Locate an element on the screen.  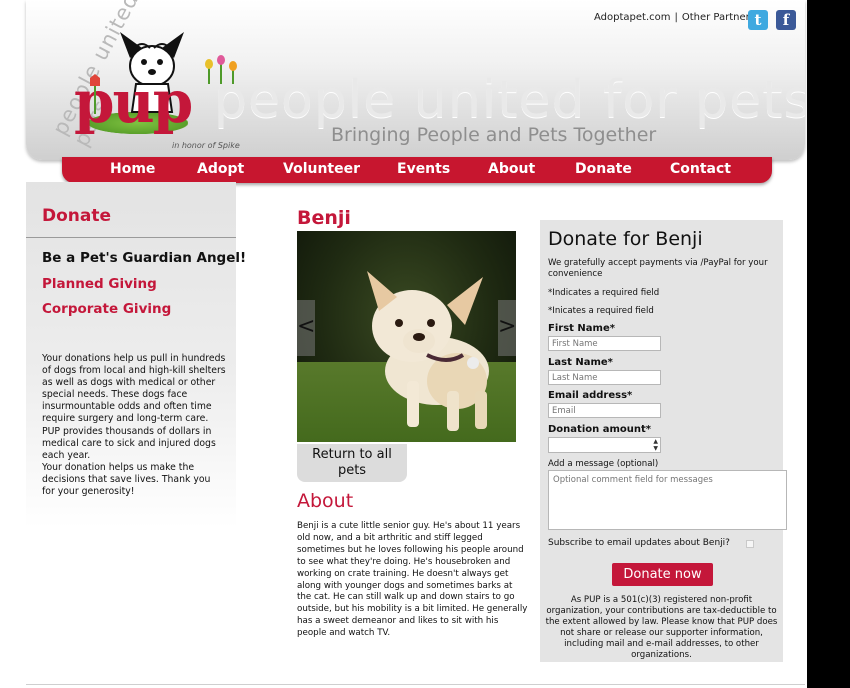
sidebar-item-guardian-angel: Be a Pet's Guardian Angel! is located at coordinates (144, 258).